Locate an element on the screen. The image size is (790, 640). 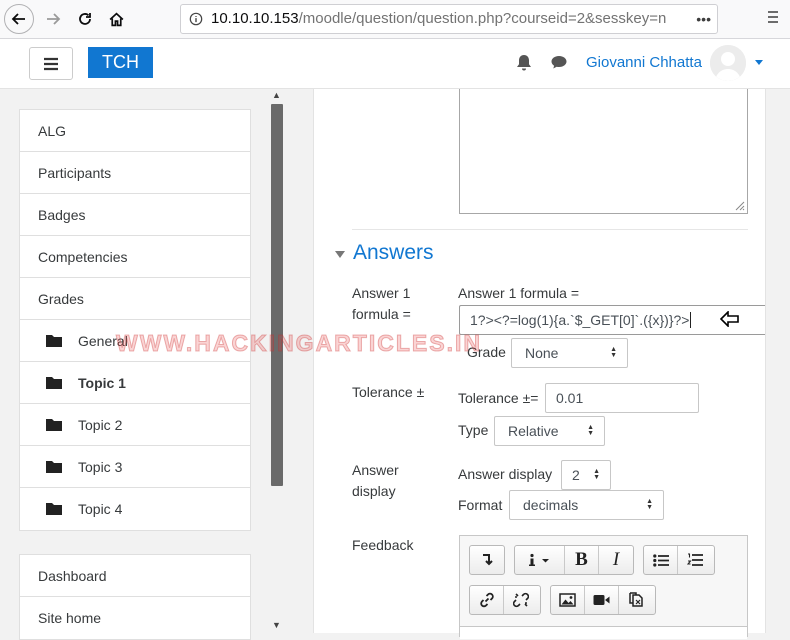
sidebar-item-badges: Badges is located at coordinates (135, 215).